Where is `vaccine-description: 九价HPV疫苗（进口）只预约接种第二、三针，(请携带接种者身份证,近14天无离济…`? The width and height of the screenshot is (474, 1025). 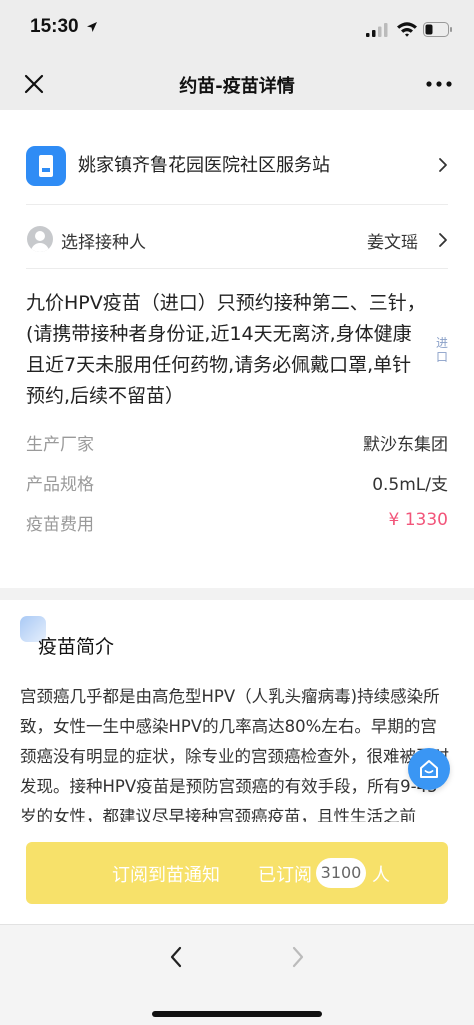
vaccine-description: 九价HPV疫苗（进口）只预约接种第二、三针，(请携带接种者身份证,近14天无离济… is located at coordinates (226, 349).